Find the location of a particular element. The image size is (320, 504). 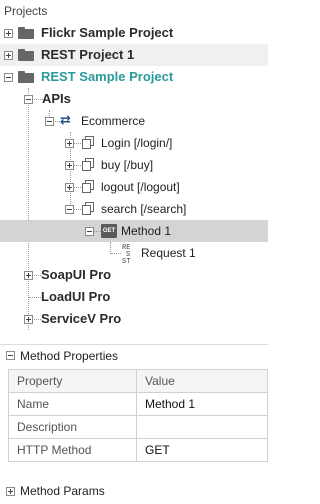

project-label: REST Sample Project is located at coordinates (107, 76).